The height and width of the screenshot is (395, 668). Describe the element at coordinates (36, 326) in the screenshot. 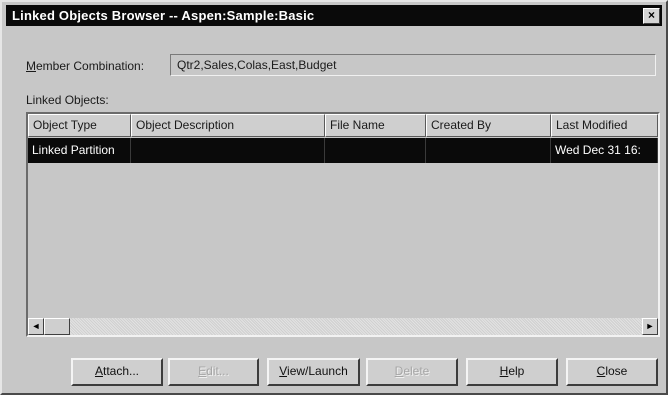

I see `scroll-left-icon: ◄` at that location.